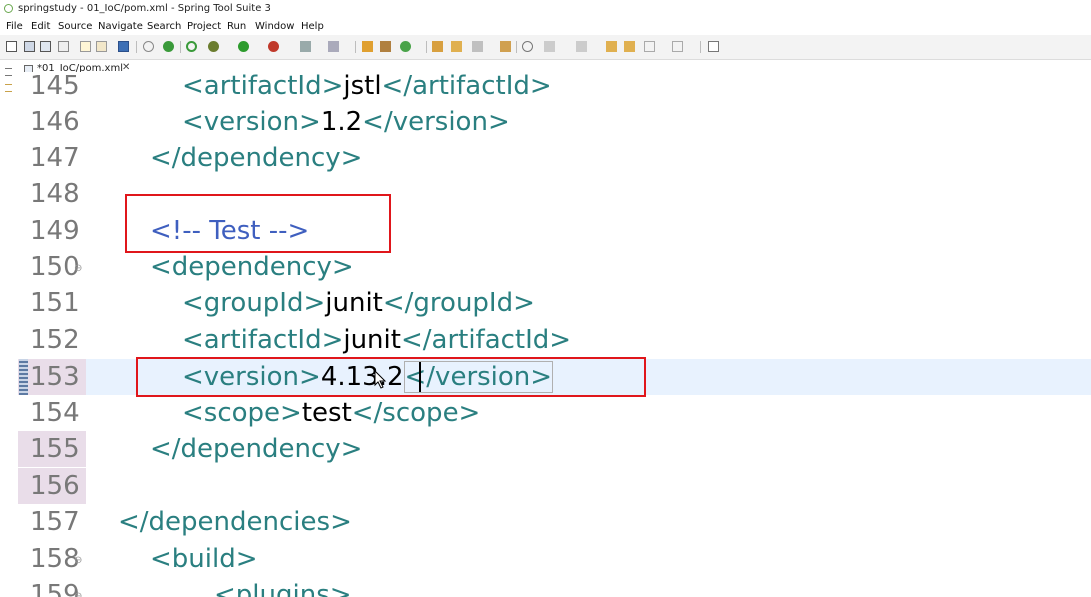 The width and height of the screenshot is (1091, 597). I want to click on line-number: 159, so click(55, 588).